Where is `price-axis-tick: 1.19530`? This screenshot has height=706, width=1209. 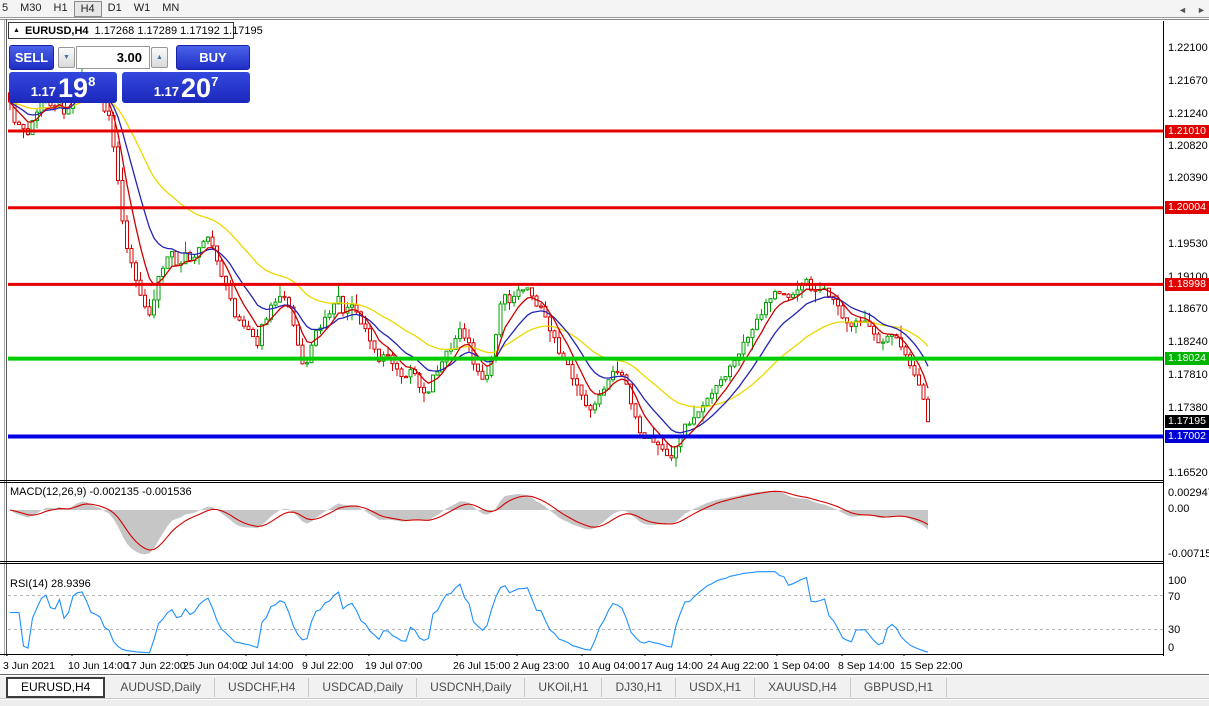
price-axis-tick: 1.19530 is located at coordinates (1188, 243).